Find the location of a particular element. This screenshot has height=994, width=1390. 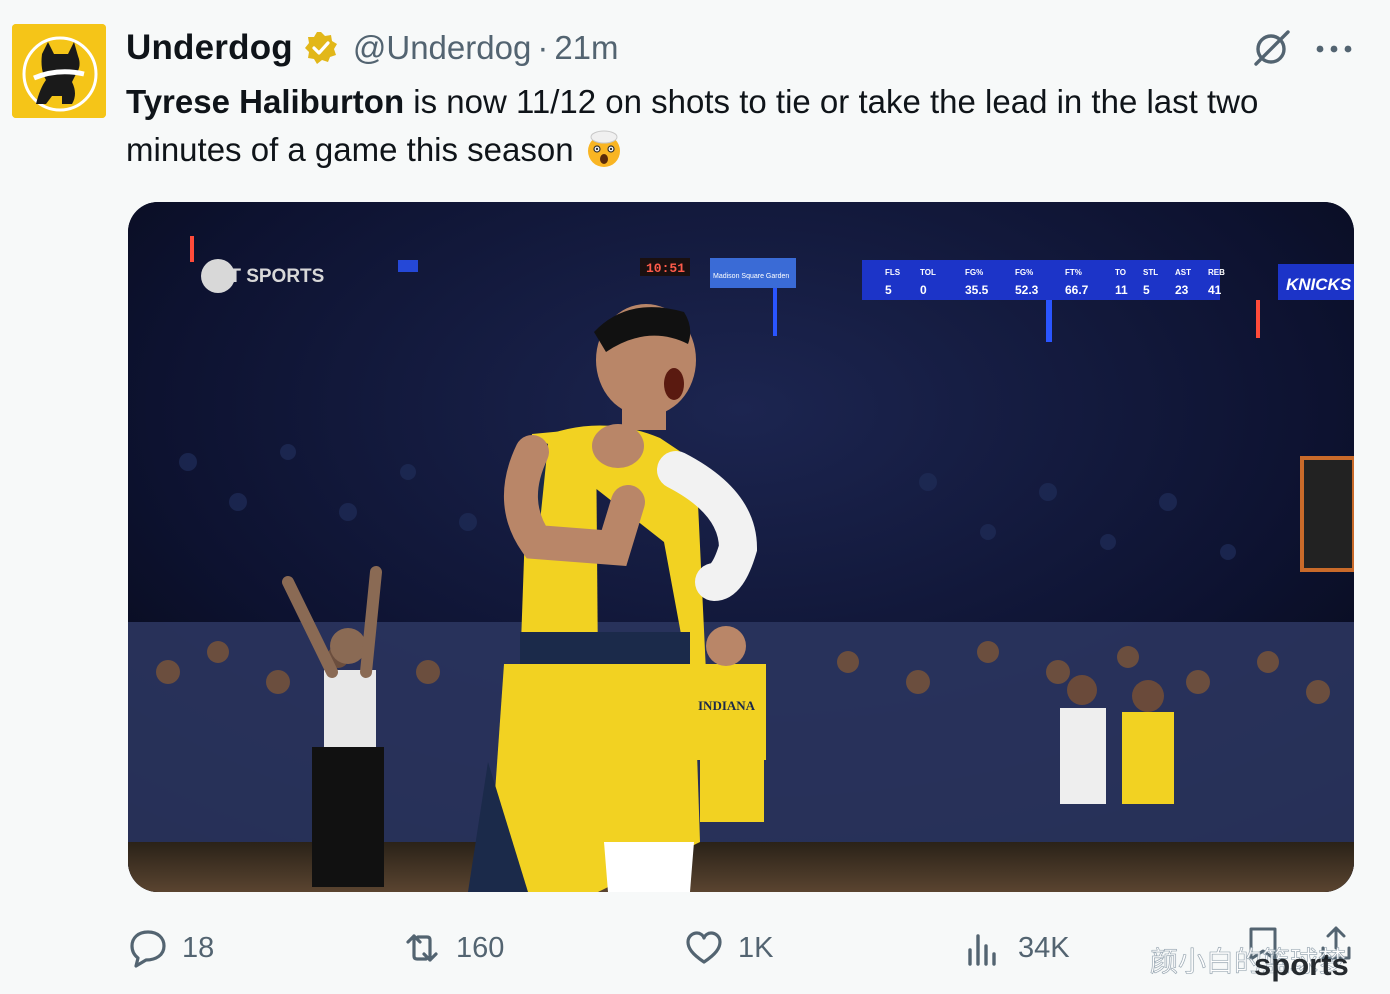

views-button: 34K is located at coordinates (1017, 948).